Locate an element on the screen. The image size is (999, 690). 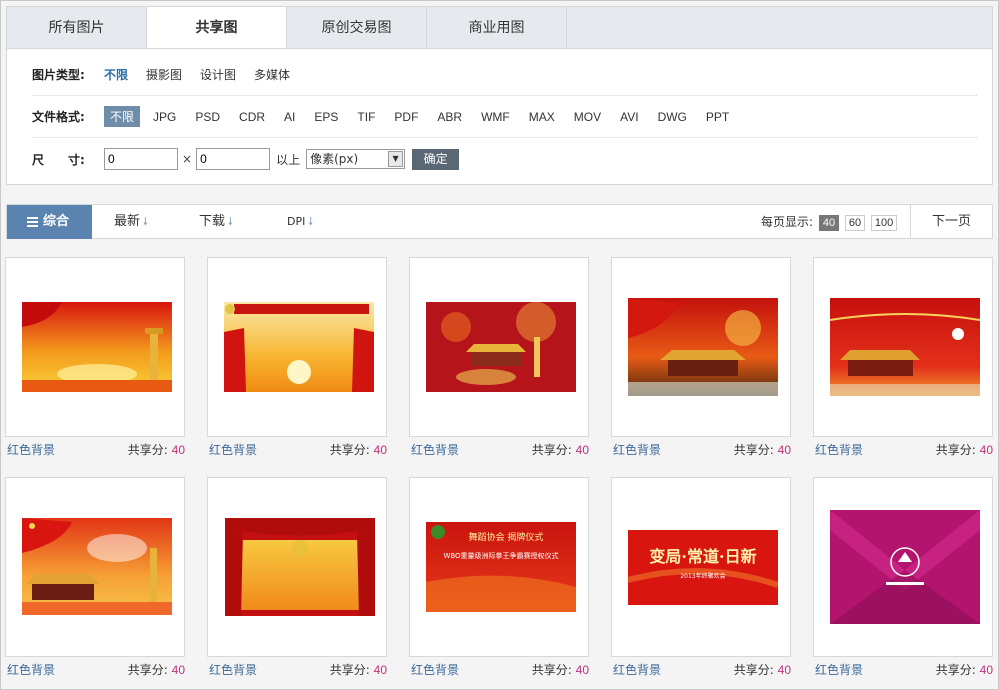
type-option-media: 多媒体 is located at coordinates (272, 74).